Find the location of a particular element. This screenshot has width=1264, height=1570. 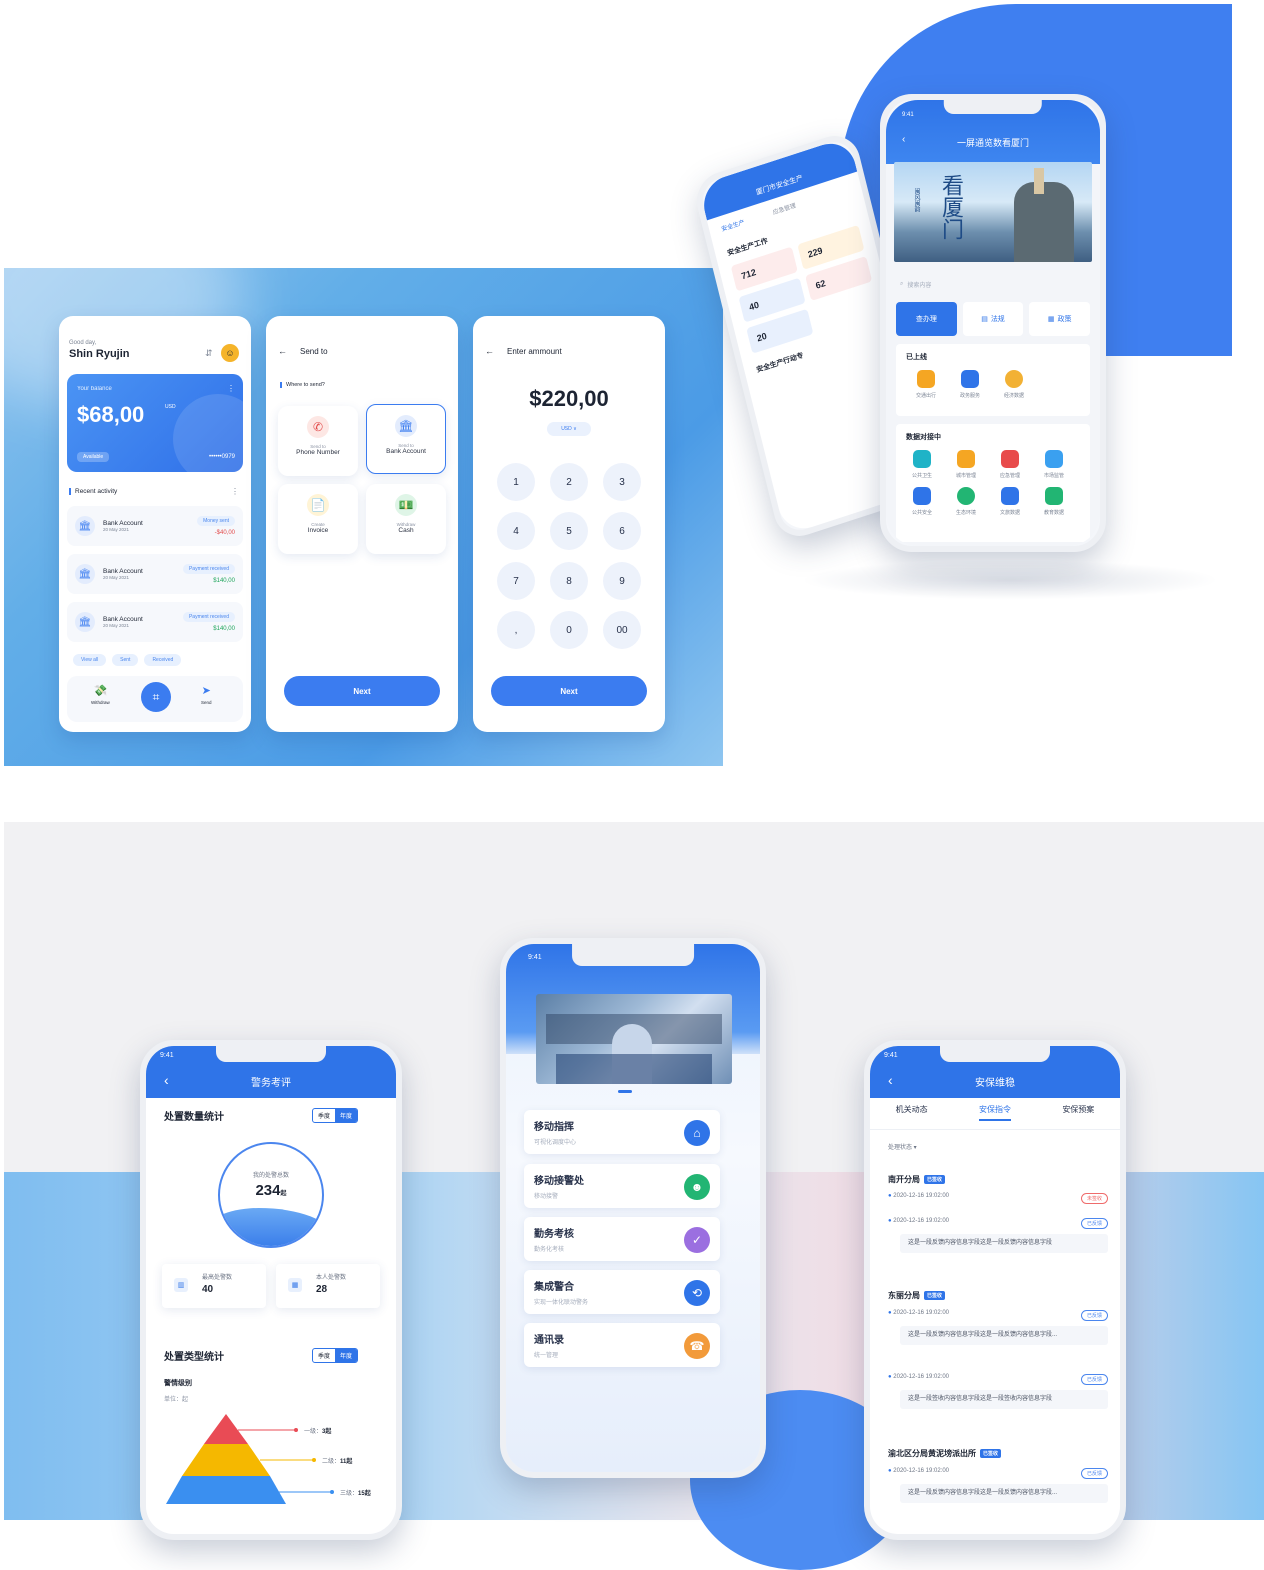

option-phone-number: ✆ Send to Phone Number is located at coordinates (318, 441).